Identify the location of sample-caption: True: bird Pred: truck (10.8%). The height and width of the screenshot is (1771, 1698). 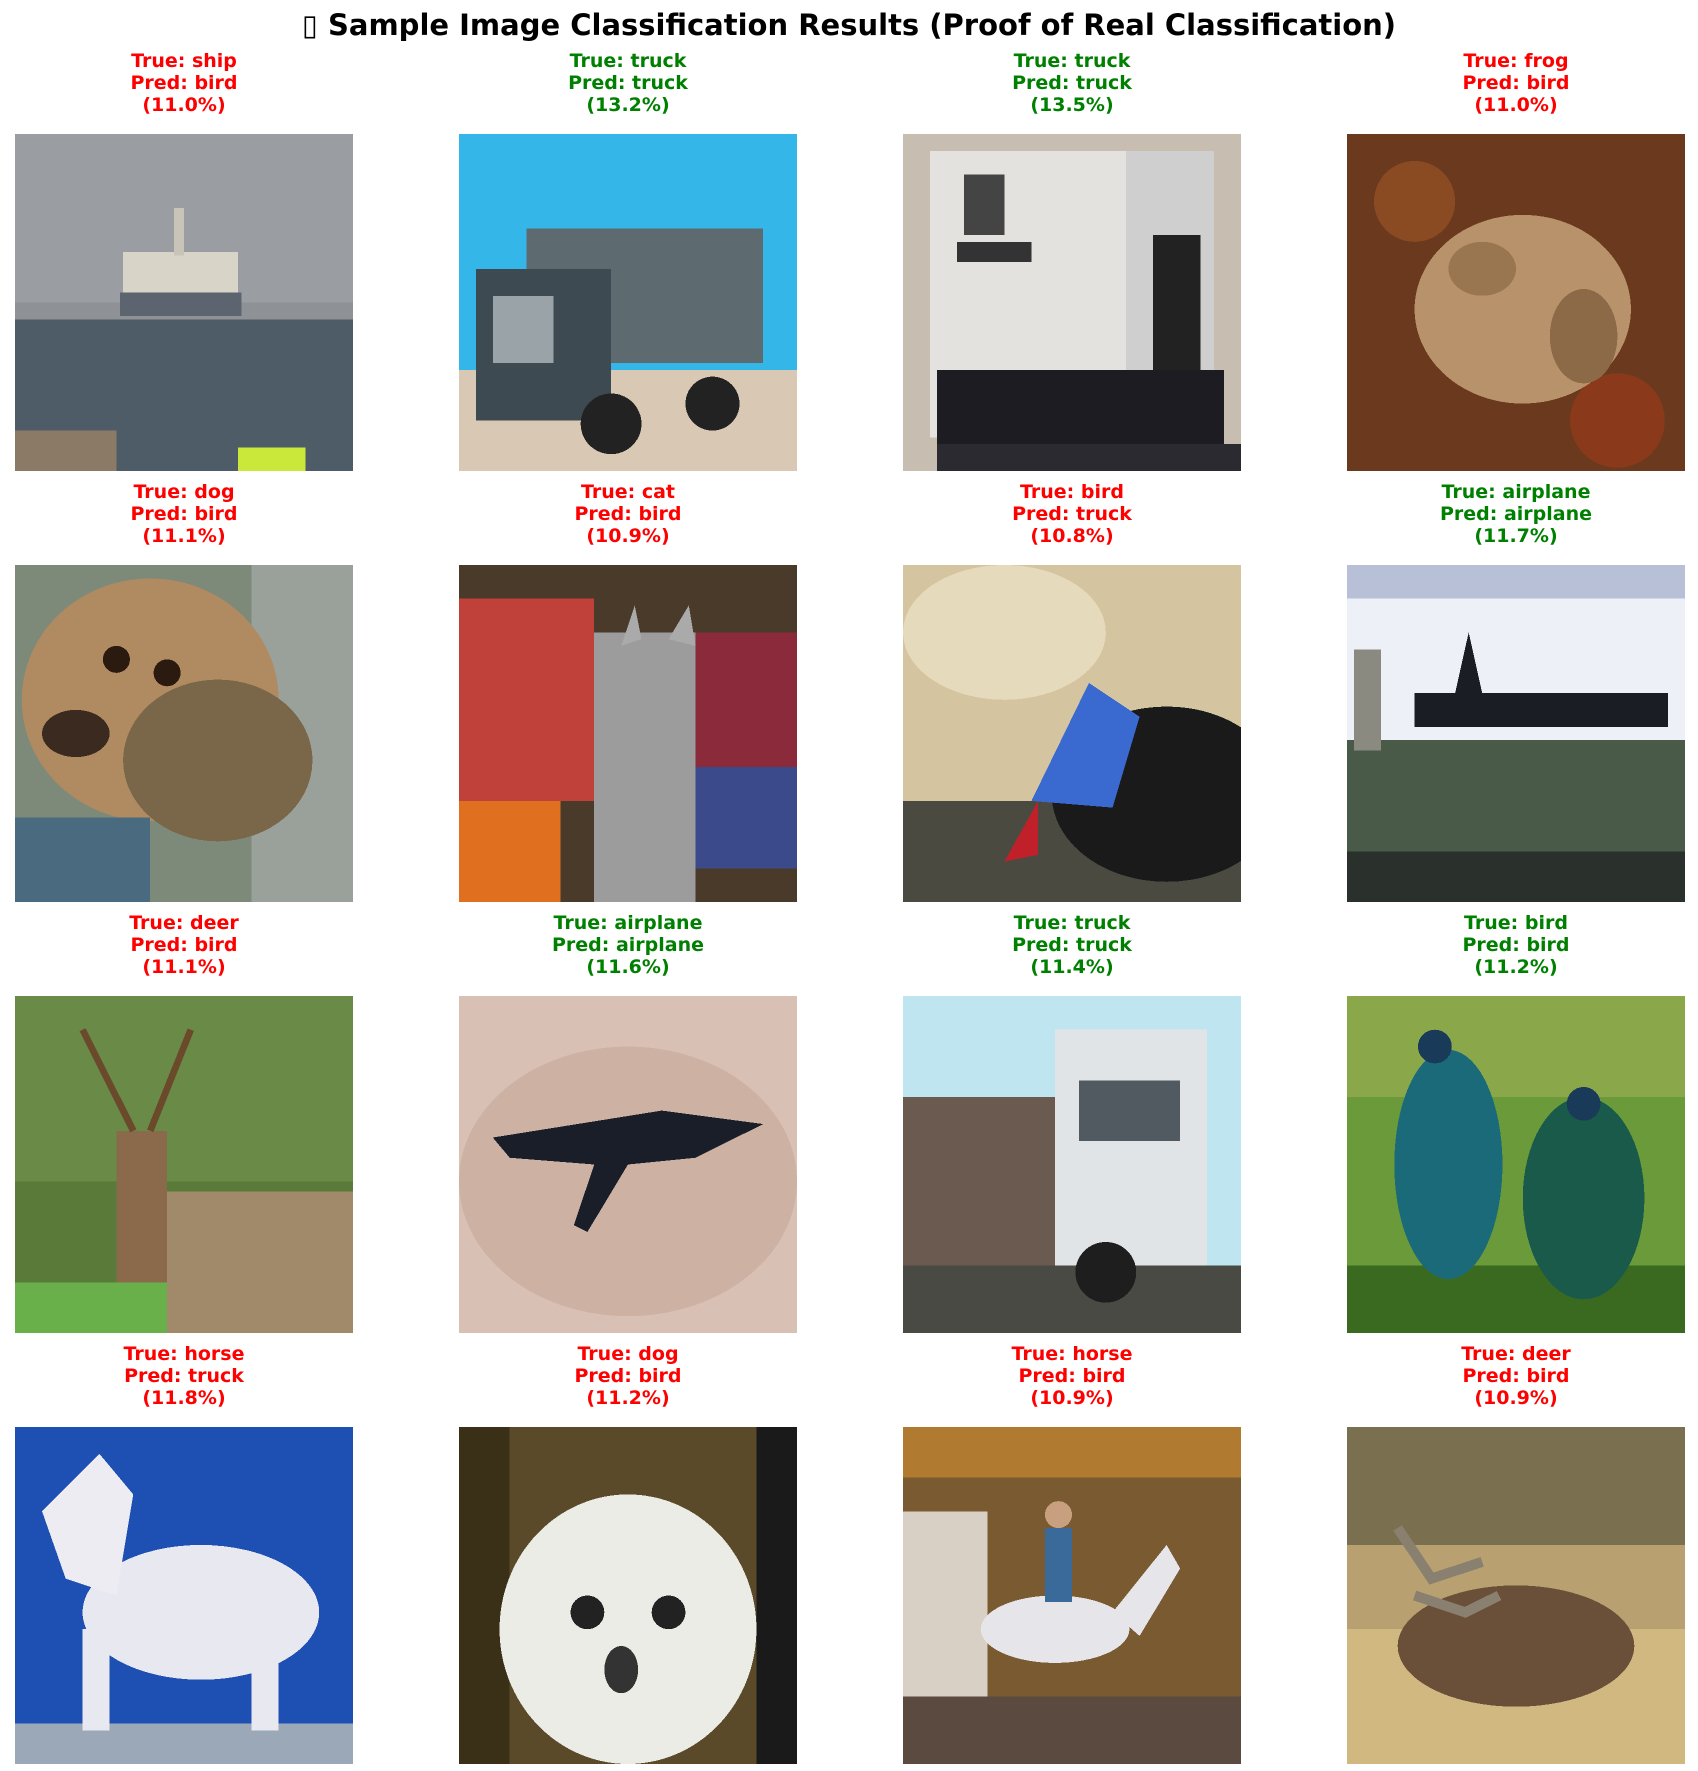
(1072, 514).